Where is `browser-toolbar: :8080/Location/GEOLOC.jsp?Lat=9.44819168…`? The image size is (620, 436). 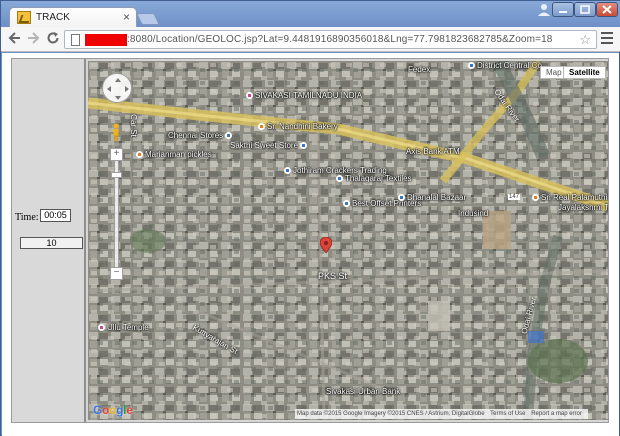
browser-toolbar: :8080/Location/GEOLOC.jsp?Lat=9.44819168… is located at coordinates (310, 39).